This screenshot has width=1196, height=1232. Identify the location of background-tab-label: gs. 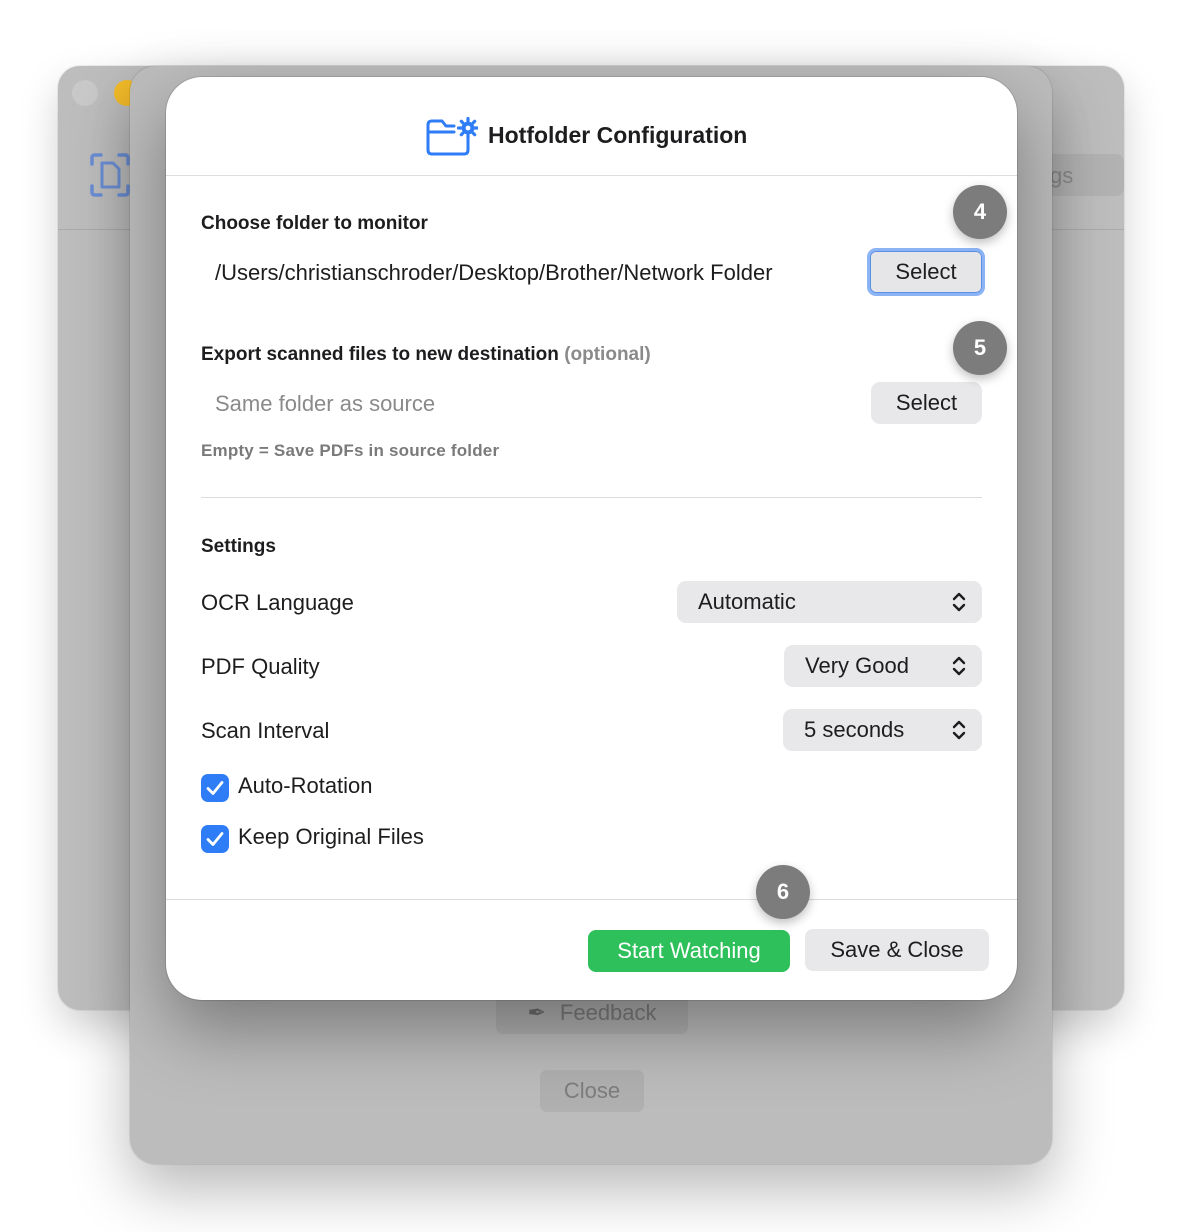
(1062, 175).